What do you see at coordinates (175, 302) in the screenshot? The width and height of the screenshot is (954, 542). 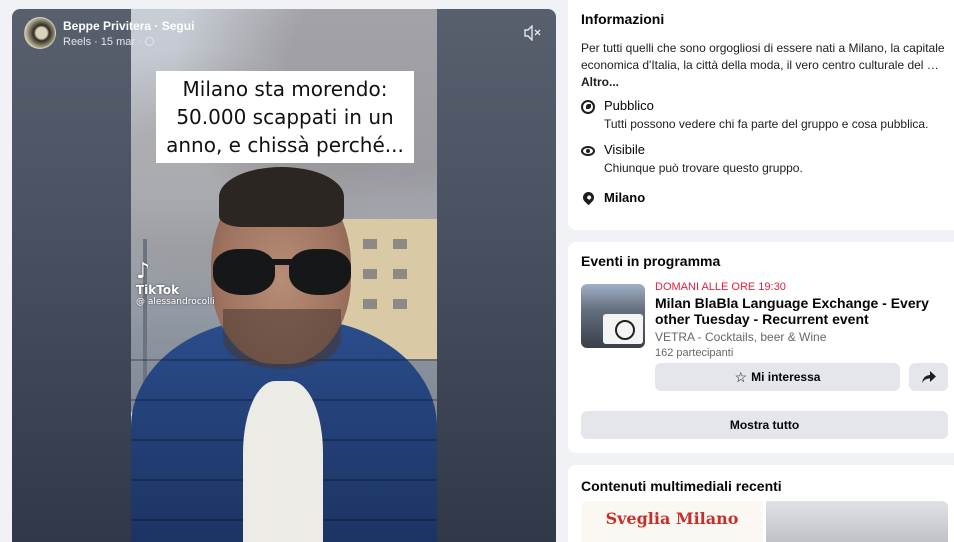 I see `tiktok-handle: @ alessandrocolli` at bounding box center [175, 302].